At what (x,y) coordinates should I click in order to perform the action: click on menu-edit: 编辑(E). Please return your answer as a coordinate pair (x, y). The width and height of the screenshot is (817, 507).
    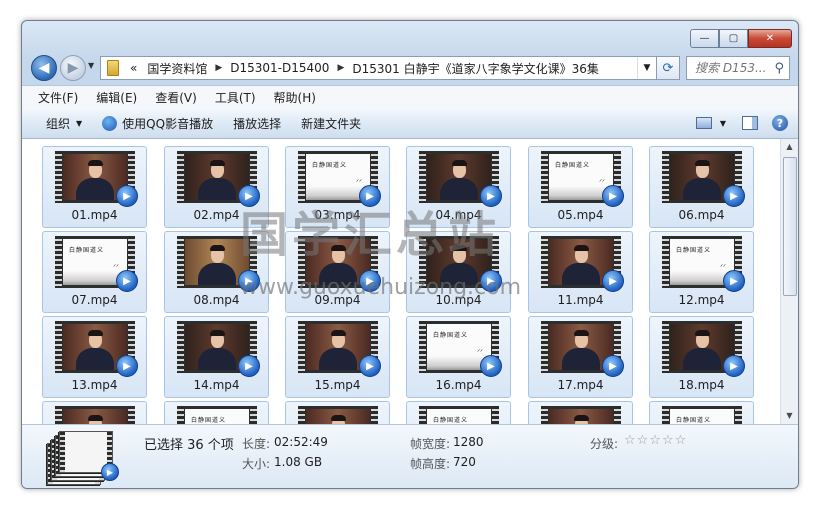
    Looking at the image, I should click on (116, 97).